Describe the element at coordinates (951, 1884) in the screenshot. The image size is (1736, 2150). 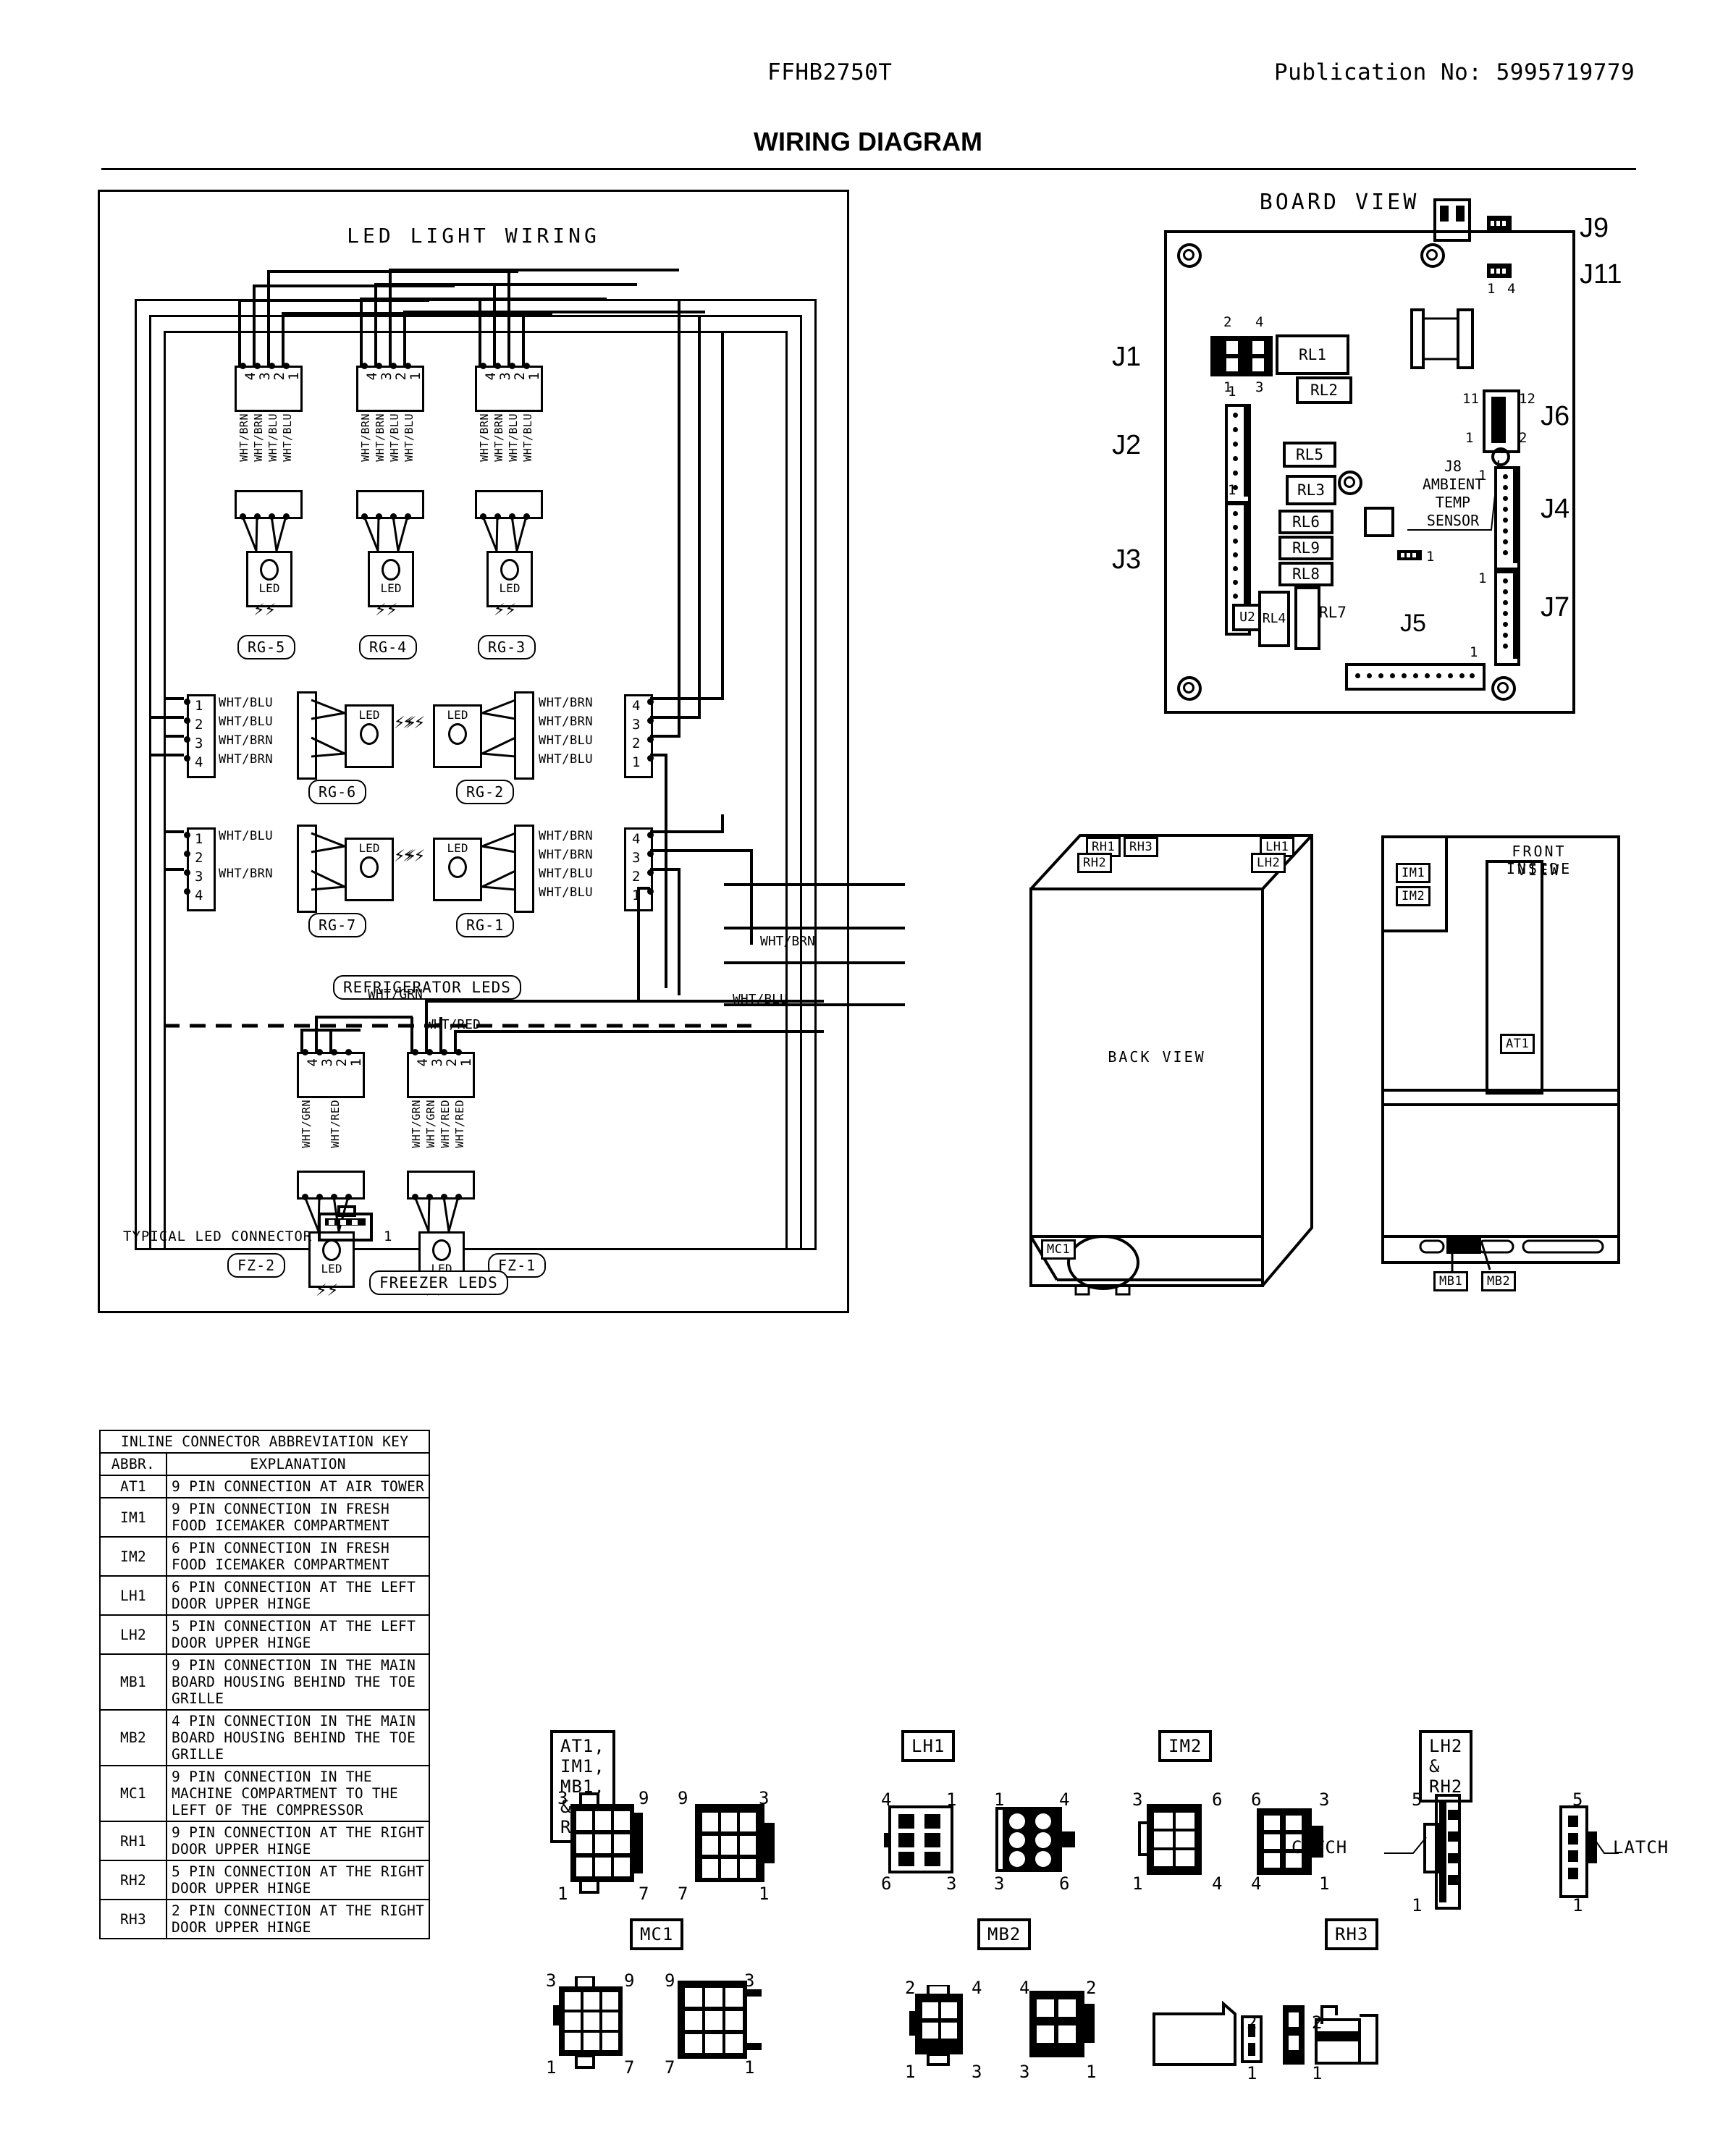
I see `p2-l-br: 3` at that location.